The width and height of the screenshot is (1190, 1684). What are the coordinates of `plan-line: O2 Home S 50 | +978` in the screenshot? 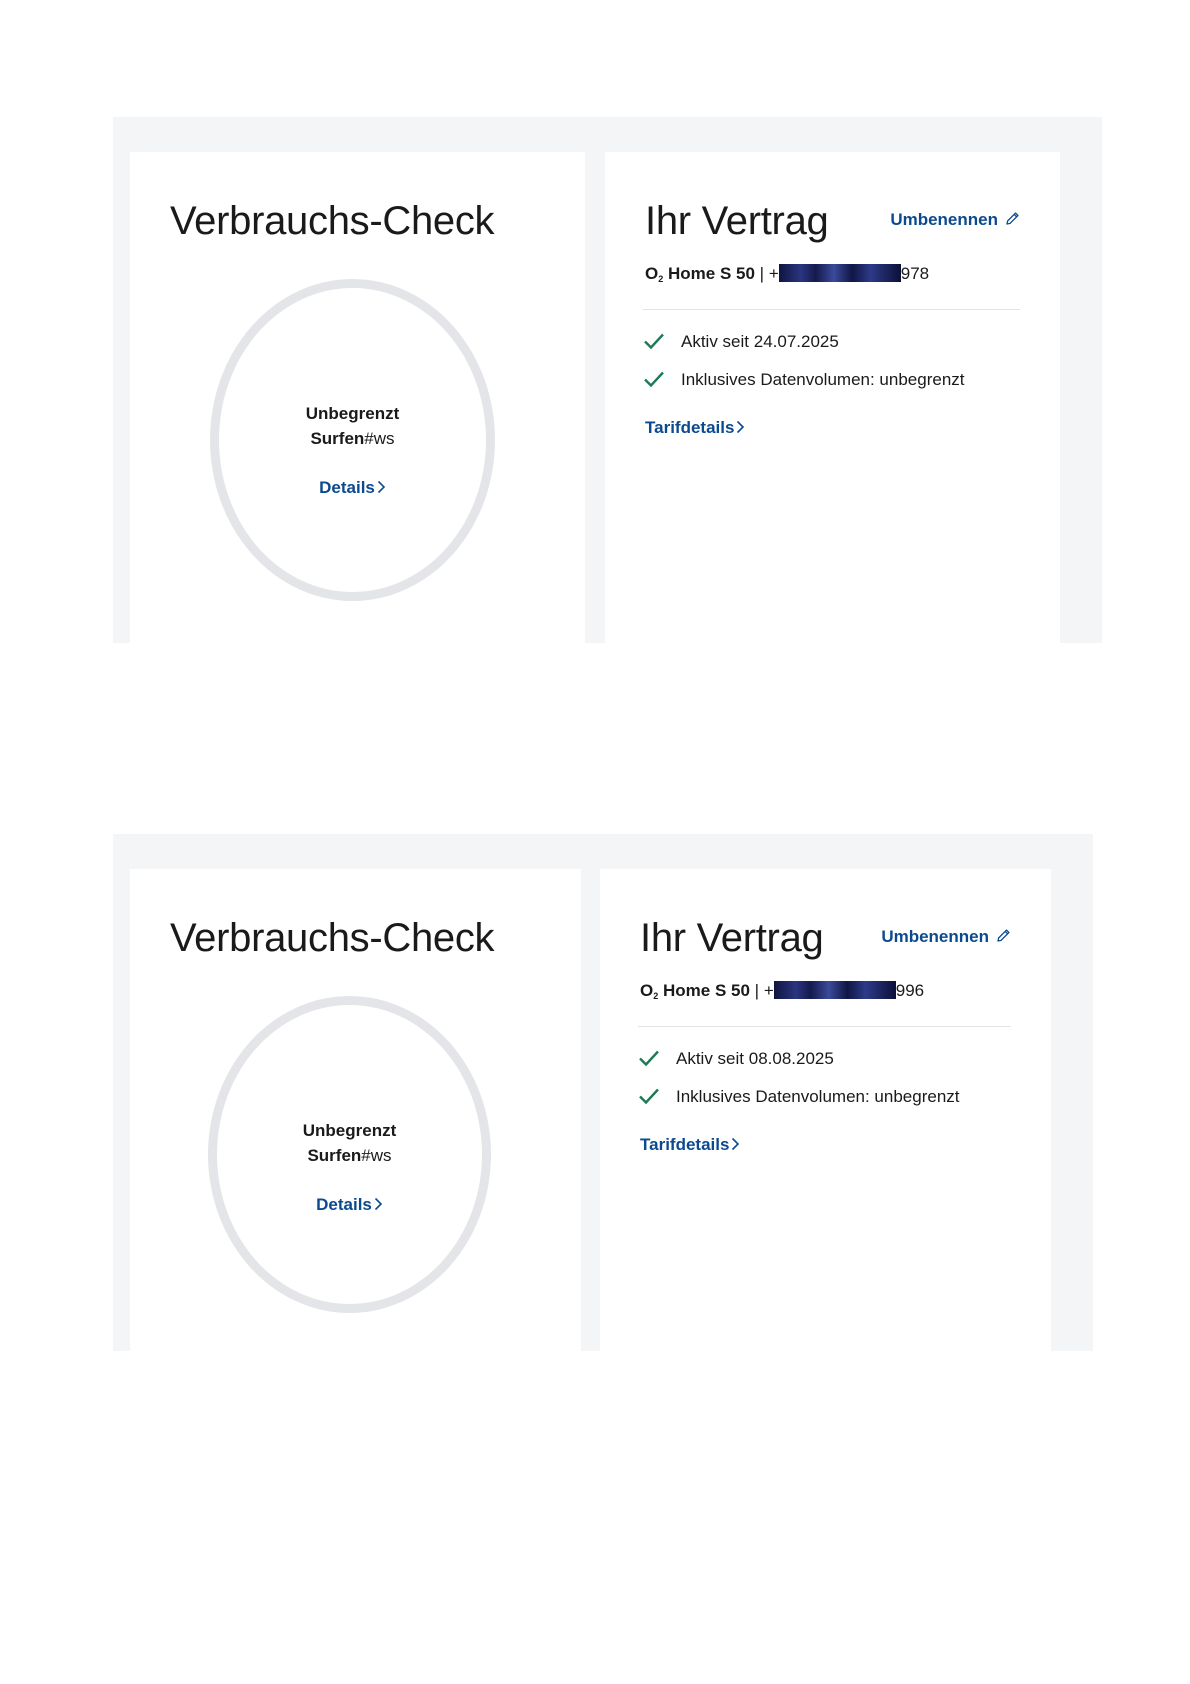 It's located at (787, 274).